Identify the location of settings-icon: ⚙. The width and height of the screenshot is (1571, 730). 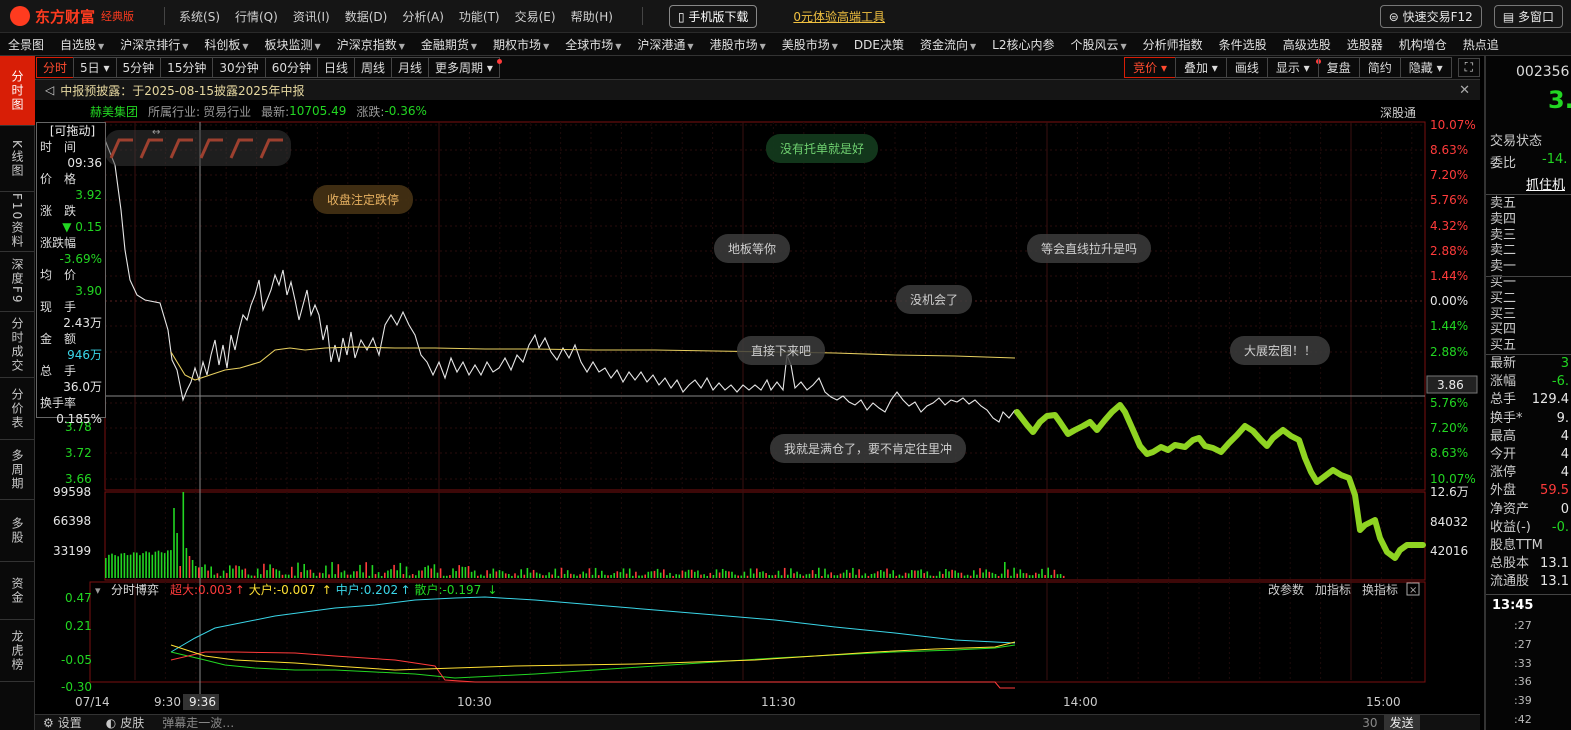
(48, 723).